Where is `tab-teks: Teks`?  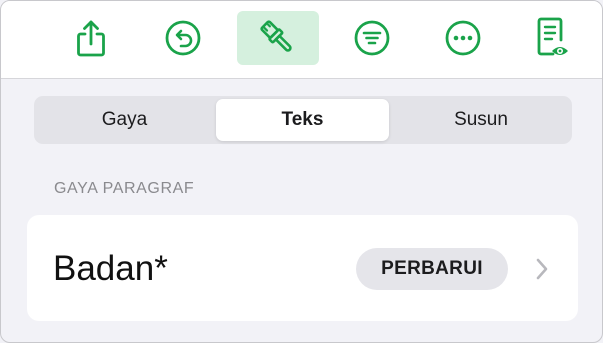 tab-teks: Teks is located at coordinates (302, 120).